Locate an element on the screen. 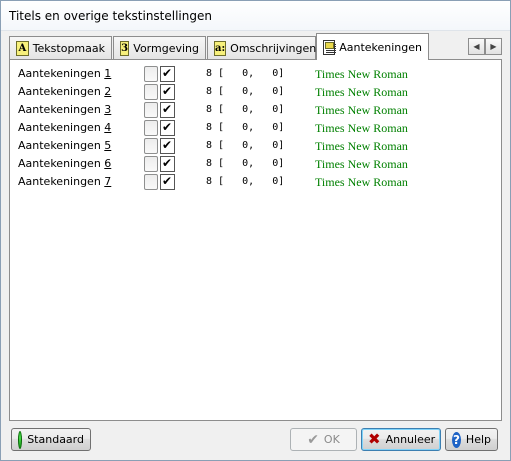 Image resolution: width=511 pixels, height=461 pixels. number-3-icon: 3 is located at coordinates (125, 48).